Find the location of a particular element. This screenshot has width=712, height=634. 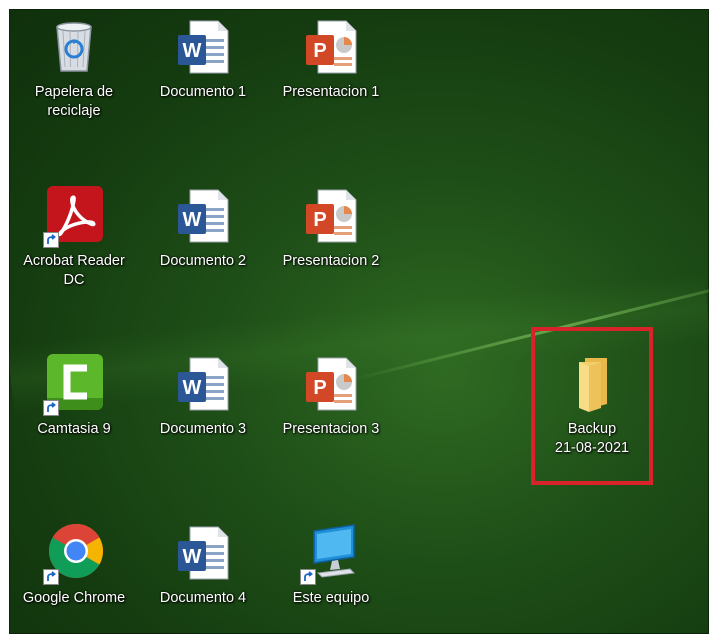

desktop-icon-documento-3: W Documento 3 is located at coordinates (203, 395).